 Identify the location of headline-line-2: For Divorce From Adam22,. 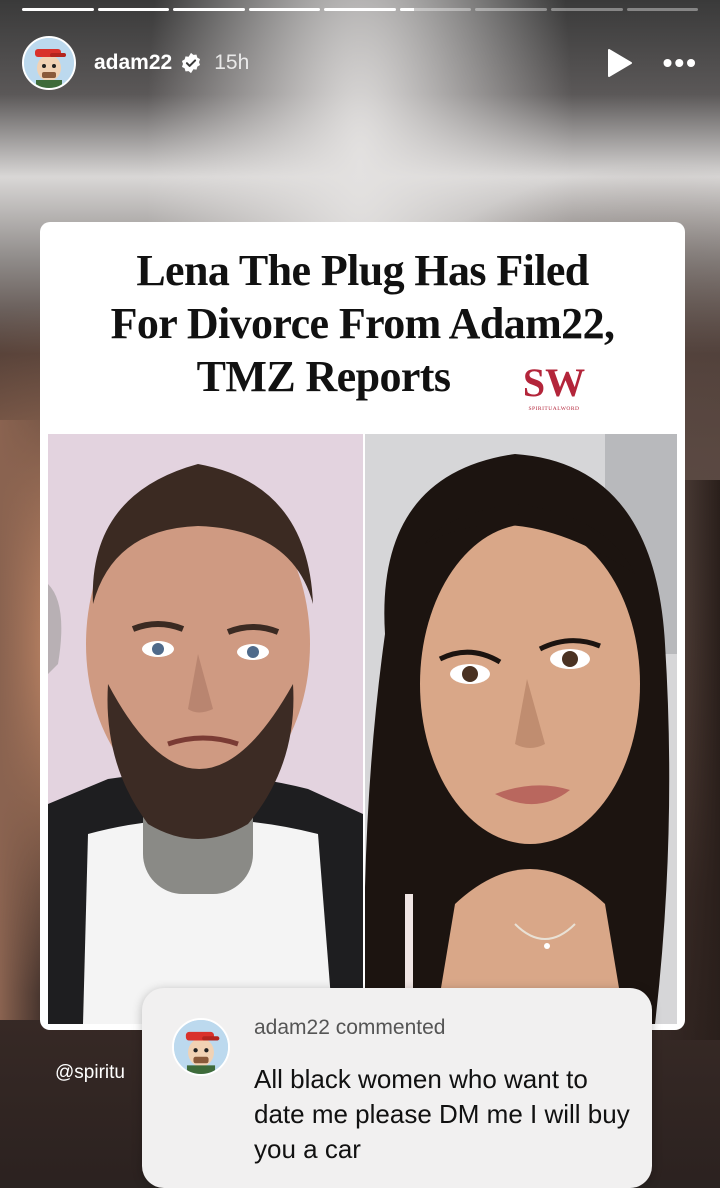
(362, 323).